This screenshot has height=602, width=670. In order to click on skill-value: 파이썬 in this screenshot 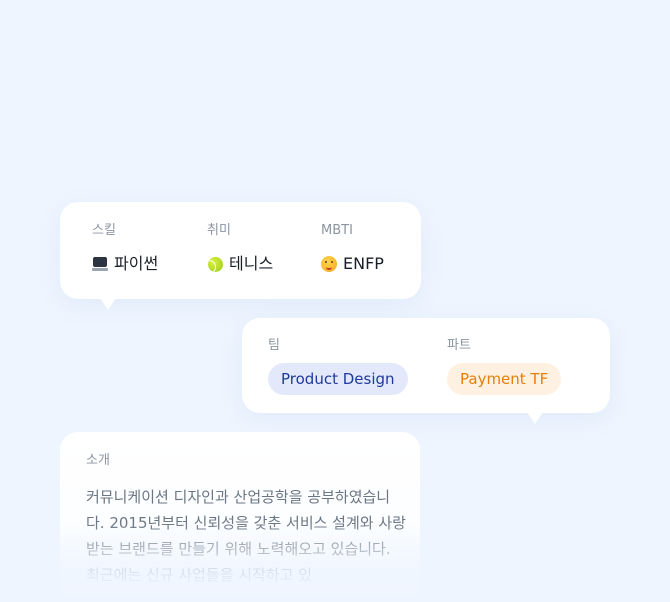, I will do `click(125, 264)`.